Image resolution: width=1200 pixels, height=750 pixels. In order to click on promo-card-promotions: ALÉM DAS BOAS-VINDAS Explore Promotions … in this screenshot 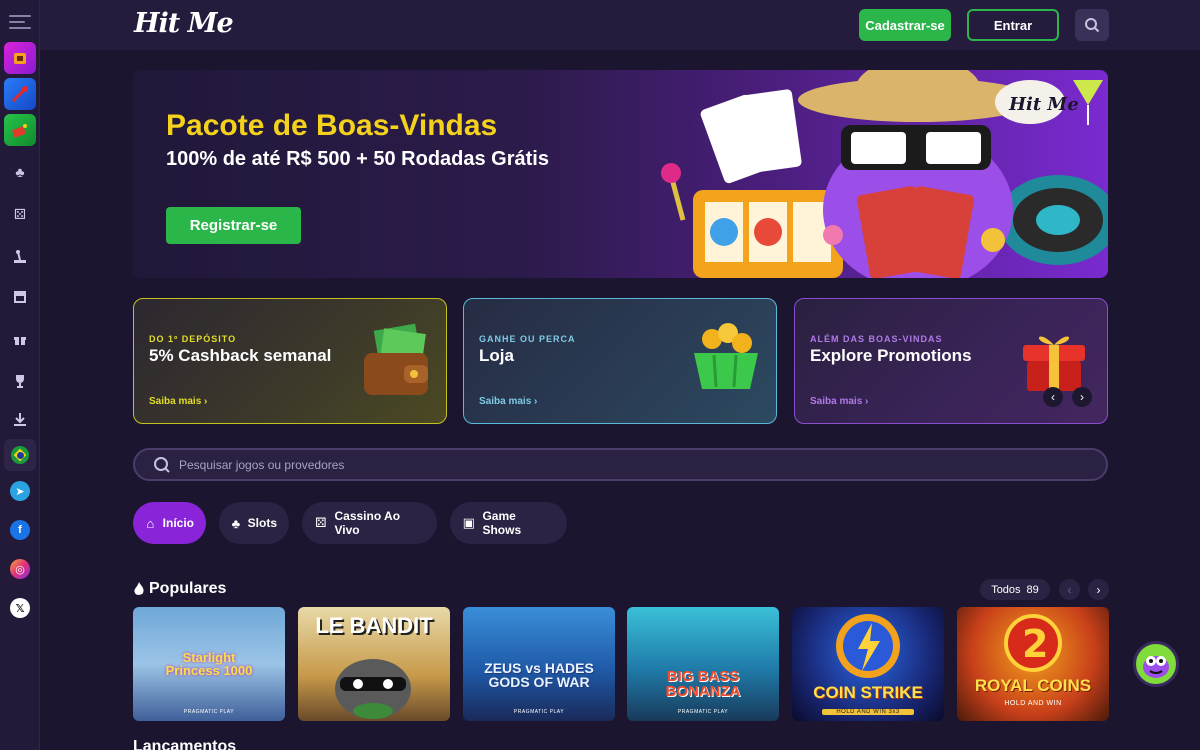, I will do `click(951, 361)`.